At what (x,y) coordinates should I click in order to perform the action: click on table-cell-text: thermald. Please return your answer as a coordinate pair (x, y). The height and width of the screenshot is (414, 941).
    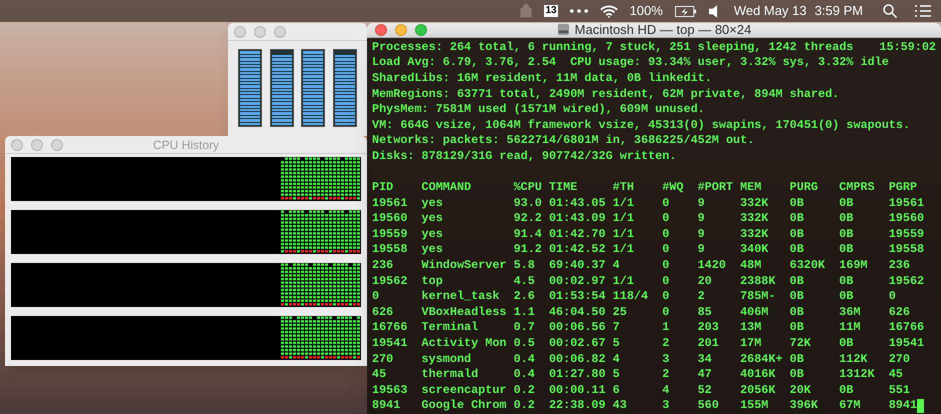
    Looking at the image, I should click on (451, 375).